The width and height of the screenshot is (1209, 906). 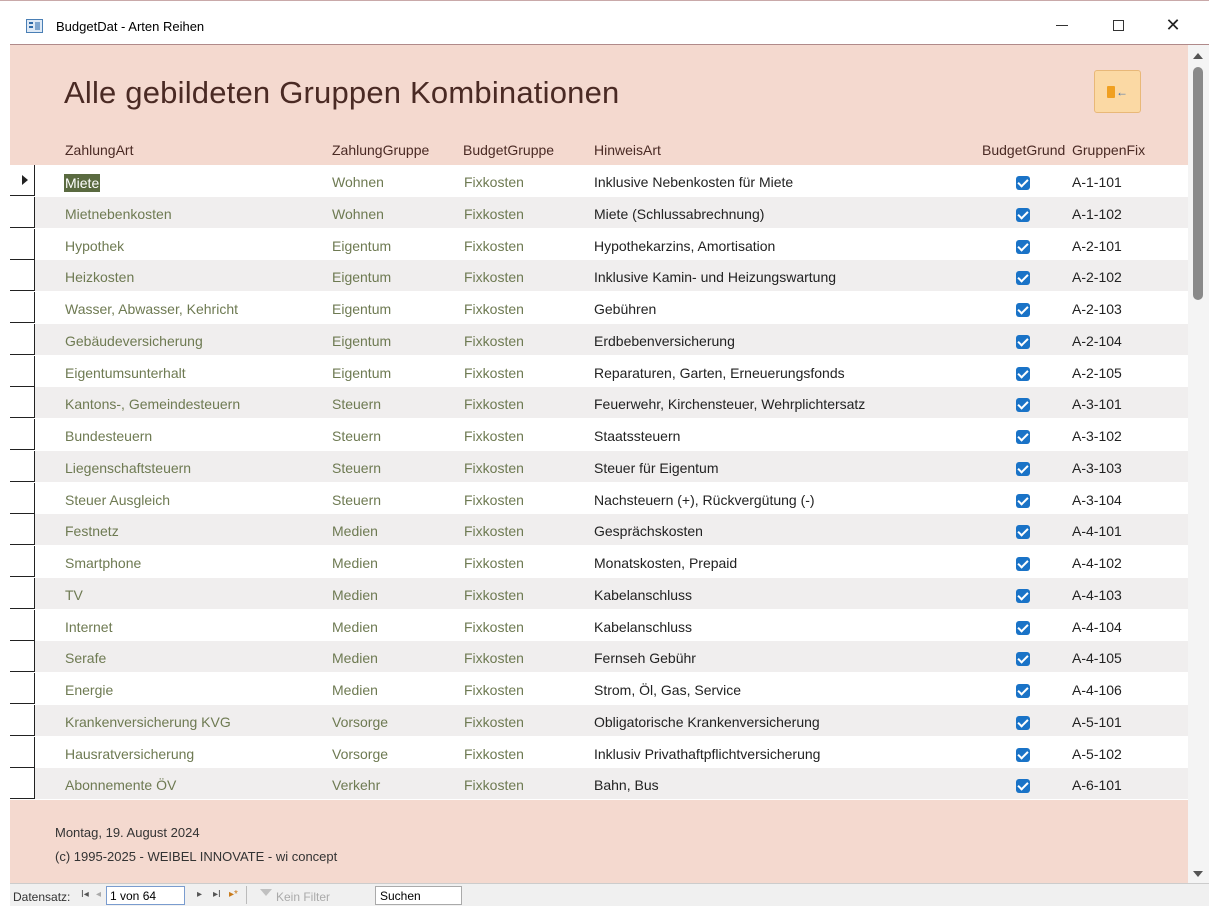 What do you see at coordinates (645, 658) in the screenshot?
I see `hinweisart-cell: Fernseh Gebühr` at bounding box center [645, 658].